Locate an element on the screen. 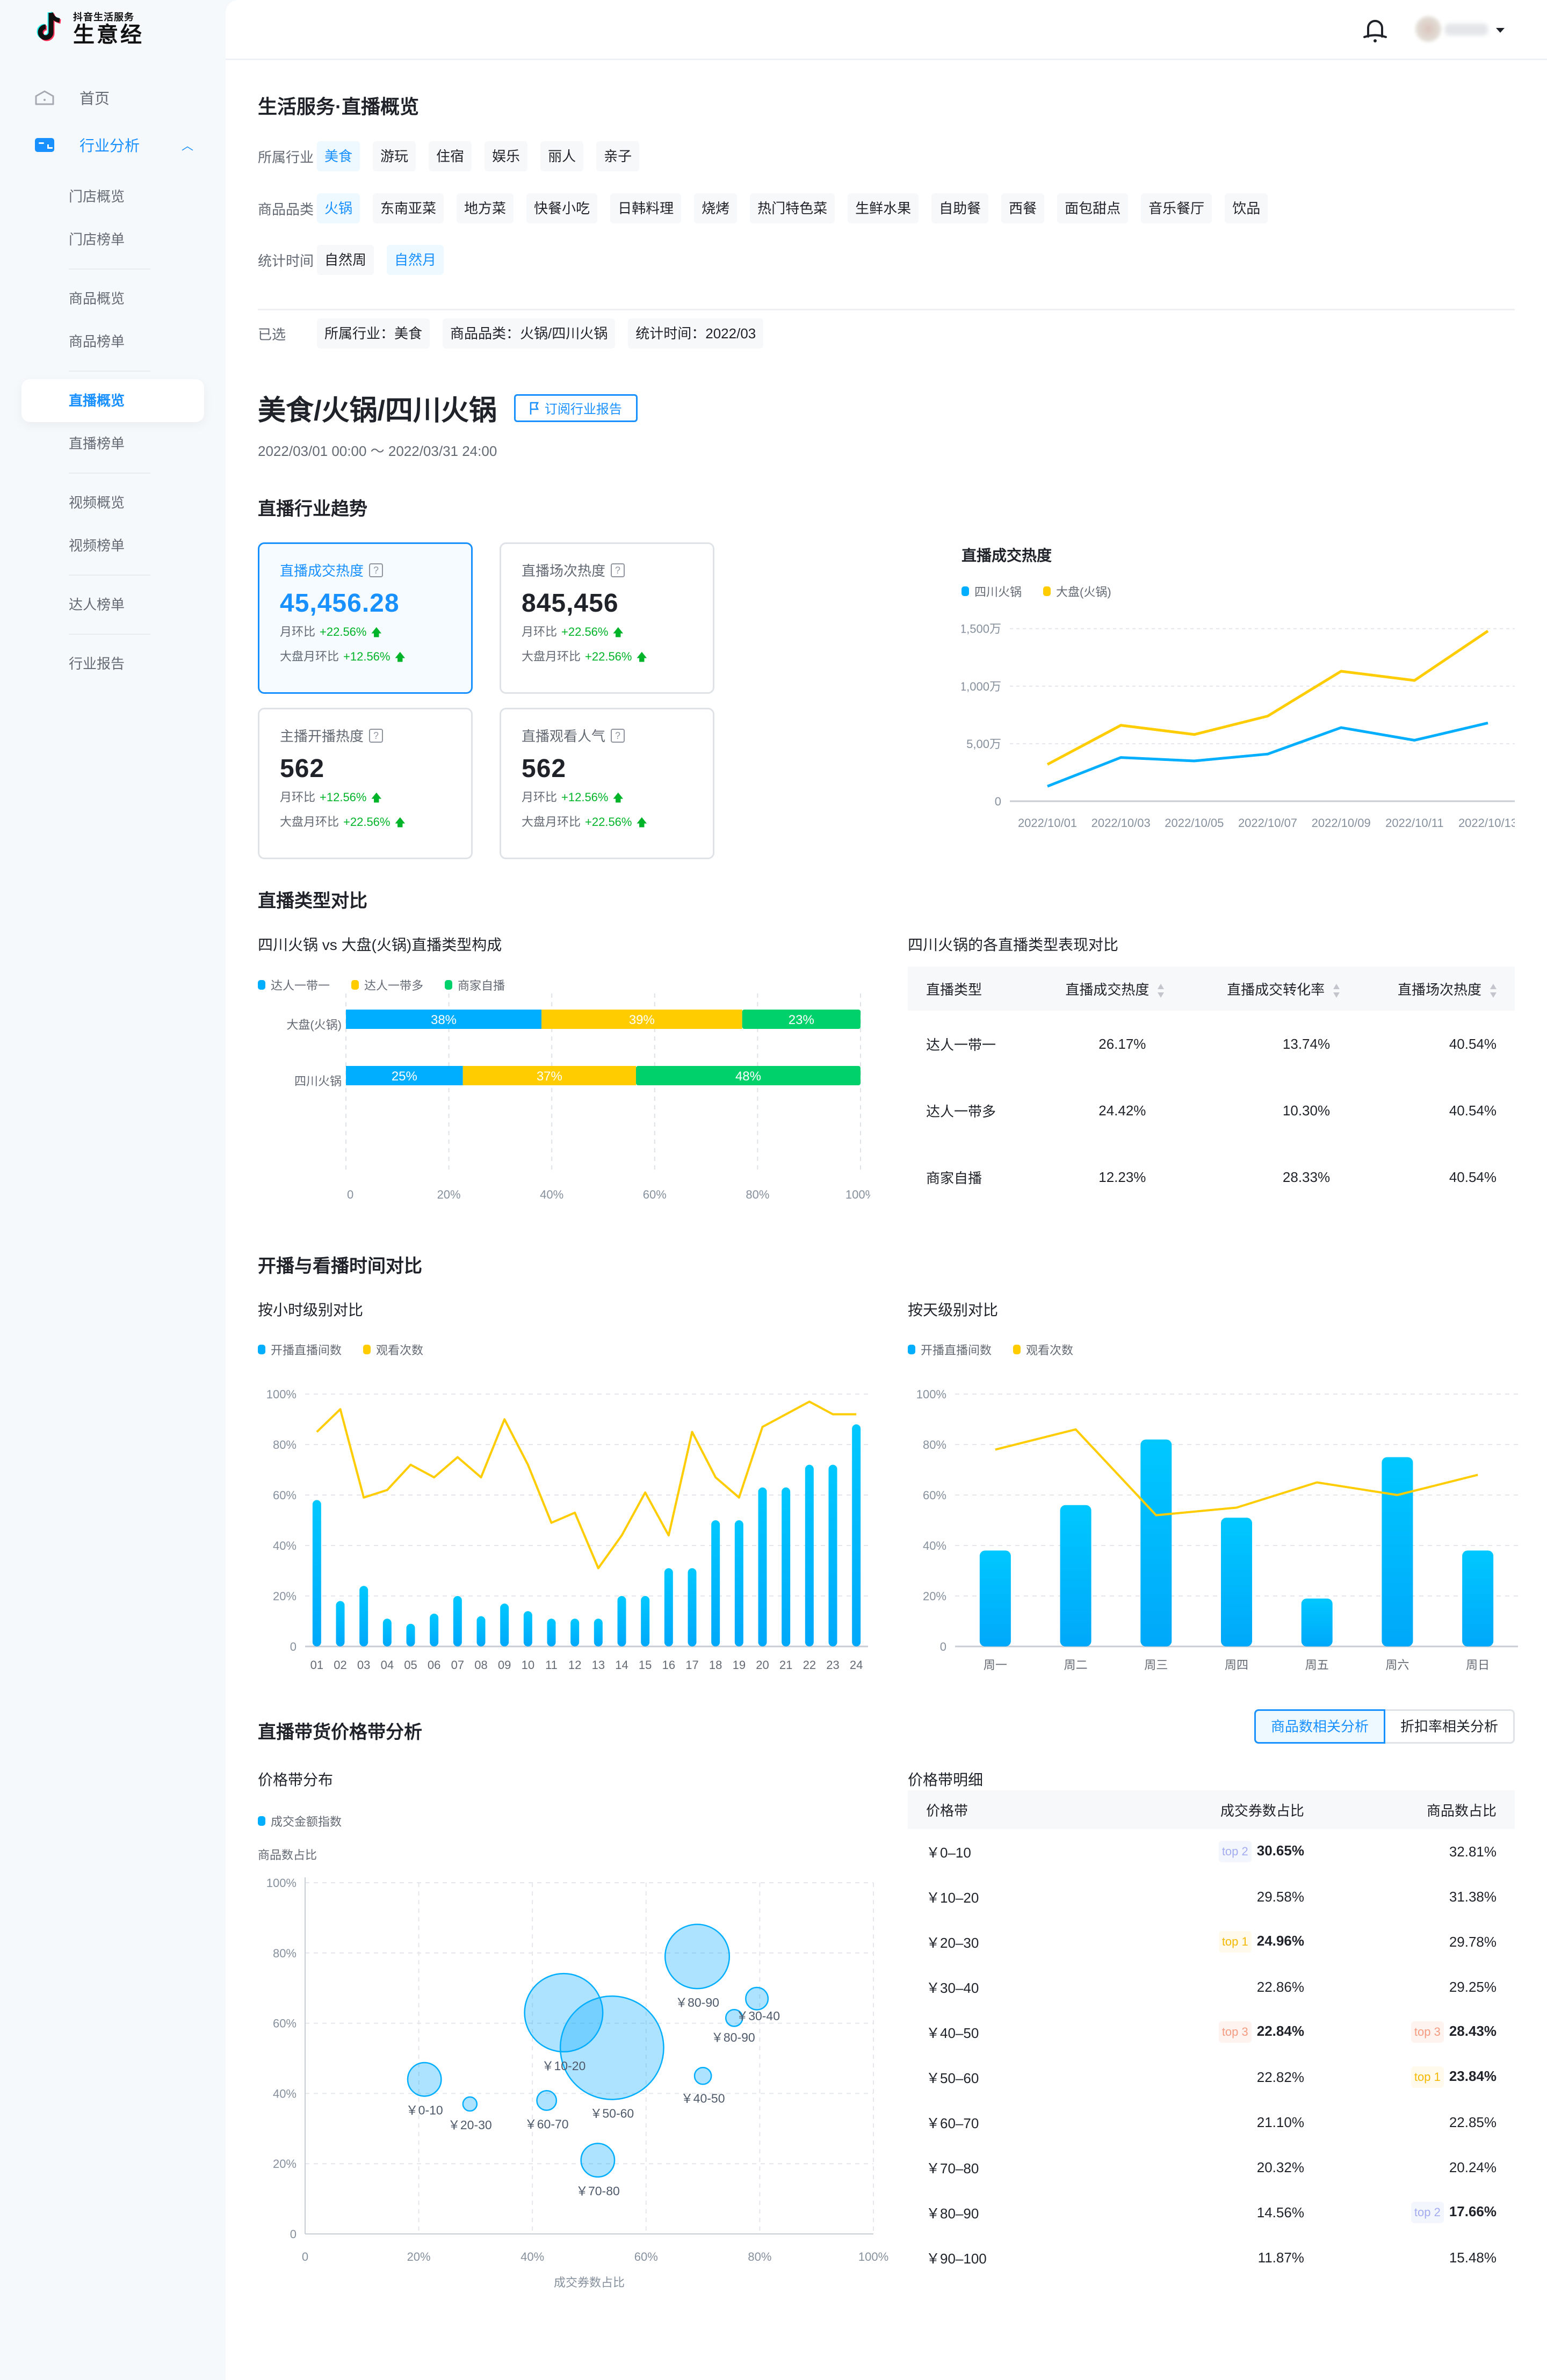 The width and height of the screenshot is (1547, 2380). kpi-card: 直播成交热度? 45,456.28 月环比 +22.56% 🡅 大盘月环比 +12.56% 🡅 is located at coordinates (365, 618).